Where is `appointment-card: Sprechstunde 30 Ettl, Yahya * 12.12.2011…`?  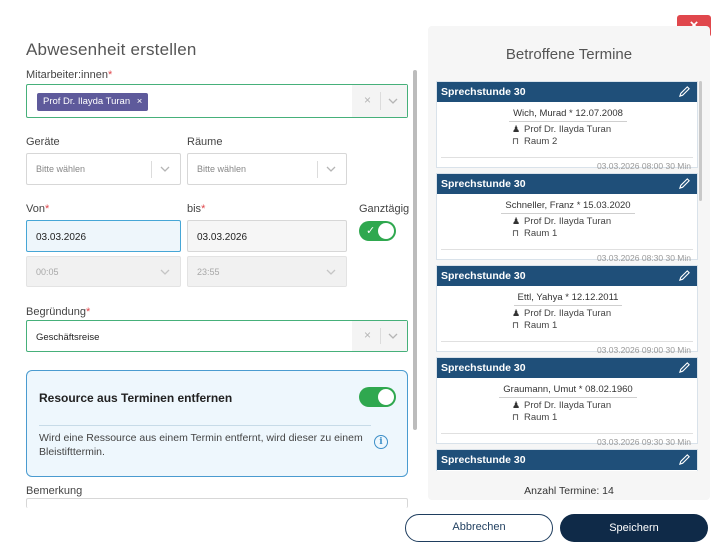
appointment-card: Sprechstunde 30 Ettl, Yahya * 12.12.2011… is located at coordinates (567, 310).